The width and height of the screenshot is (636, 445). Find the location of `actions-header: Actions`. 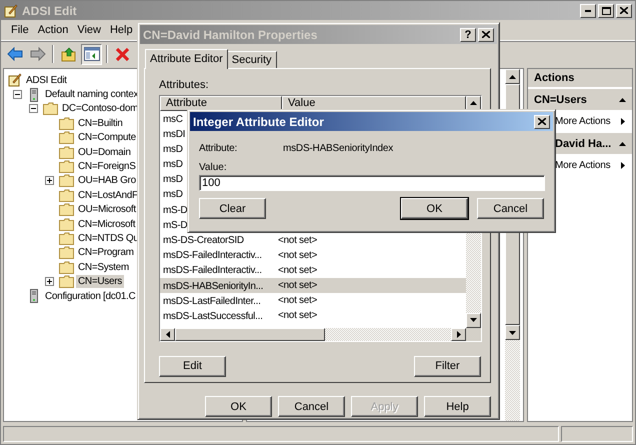

actions-header: Actions is located at coordinates (580, 78).